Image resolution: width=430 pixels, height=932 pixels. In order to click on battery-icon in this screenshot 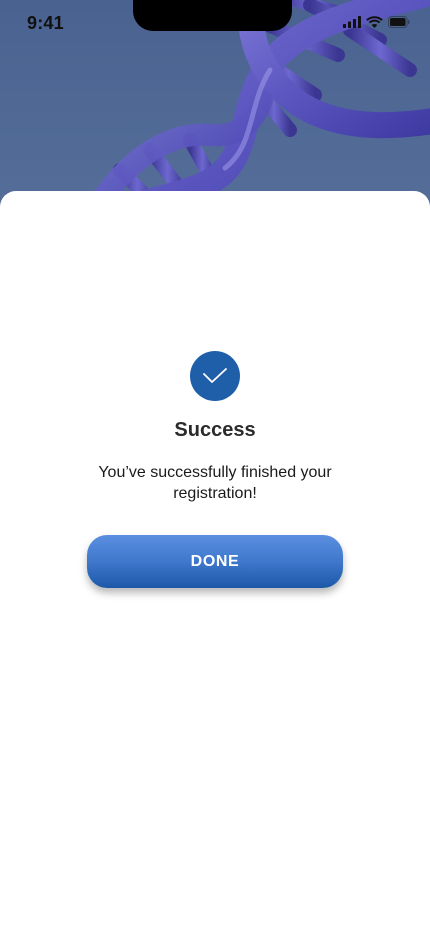, I will do `click(399, 22)`.